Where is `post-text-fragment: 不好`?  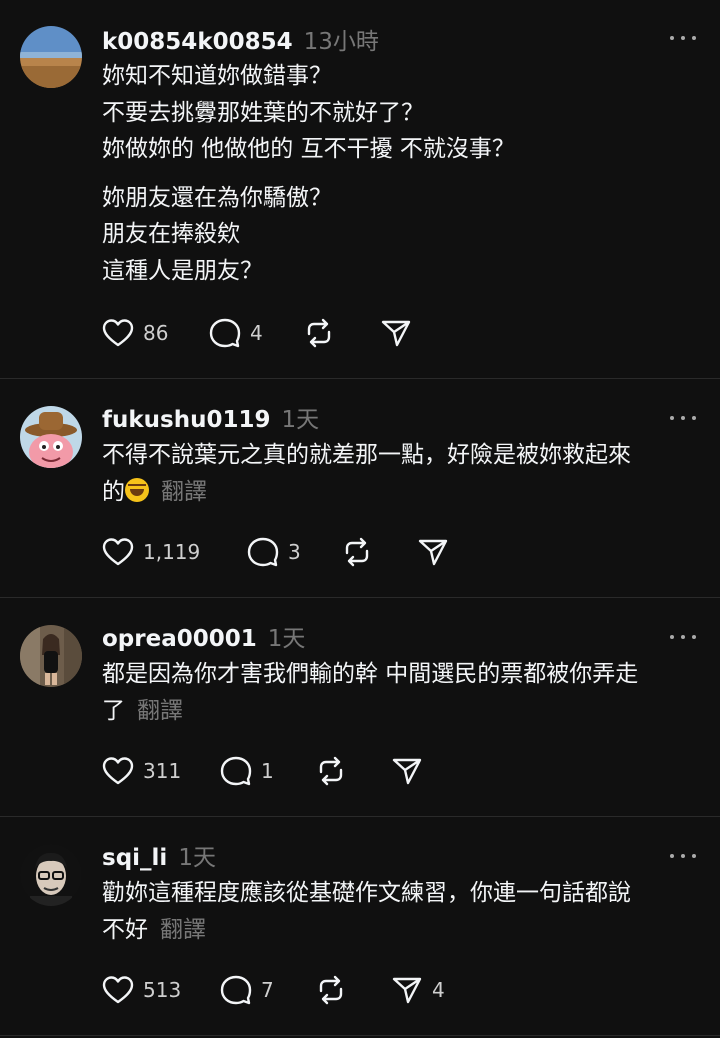
post-text-fragment: 不好 is located at coordinates (125, 929).